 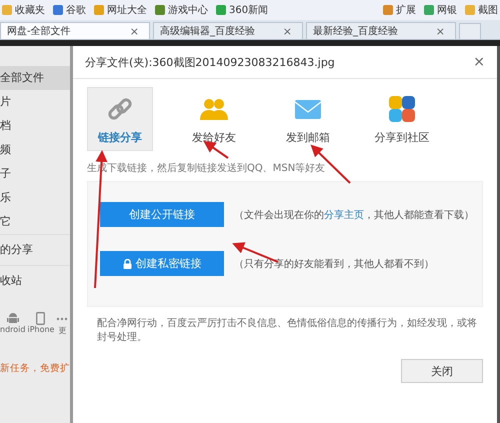 I want to click on bookmark-link: 游戏中心, so click(x=181, y=10).